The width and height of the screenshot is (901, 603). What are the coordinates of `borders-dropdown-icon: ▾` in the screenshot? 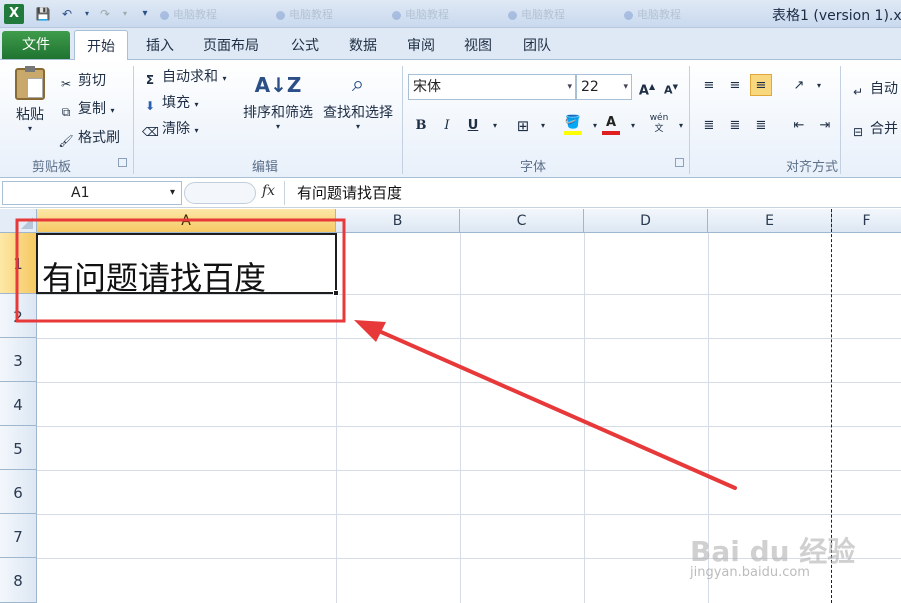 It's located at (543, 126).